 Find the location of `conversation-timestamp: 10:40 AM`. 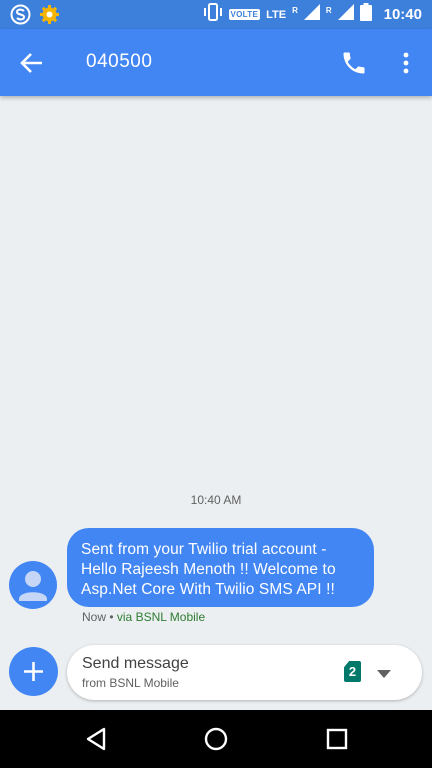

conversation-timestamp: 10:40 AM is located at coordinates (216, 500).